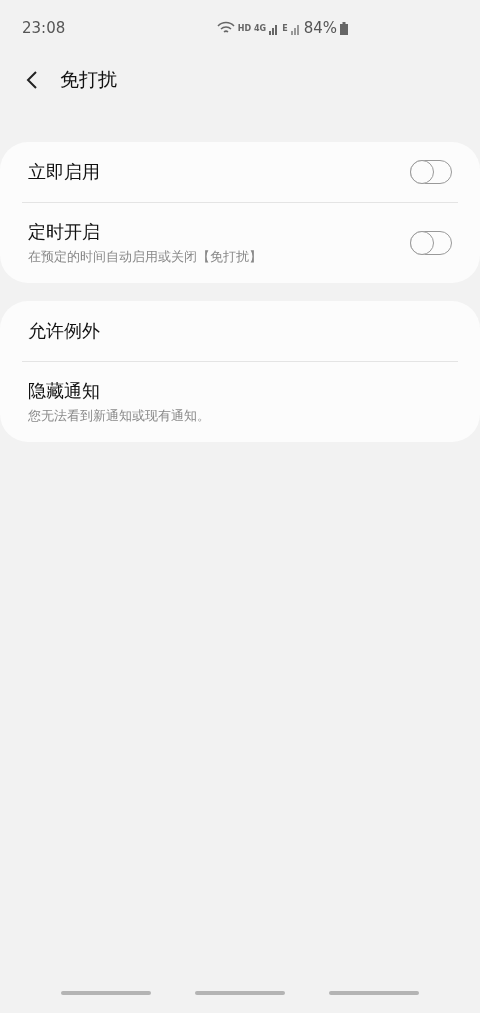  Describe the element at coordinates (344, 28) in the screenshot. I see `battery-icon` at that location.